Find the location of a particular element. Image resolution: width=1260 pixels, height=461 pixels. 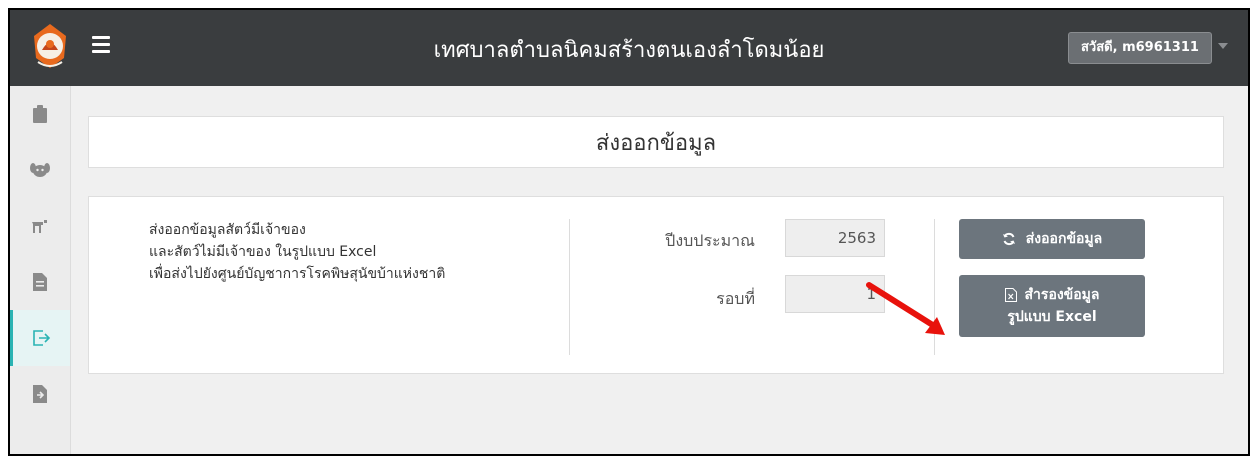

backup-excel-button: สำรองข้อมูล รูปแบบ Excel is located at coordinates (1052, 306).